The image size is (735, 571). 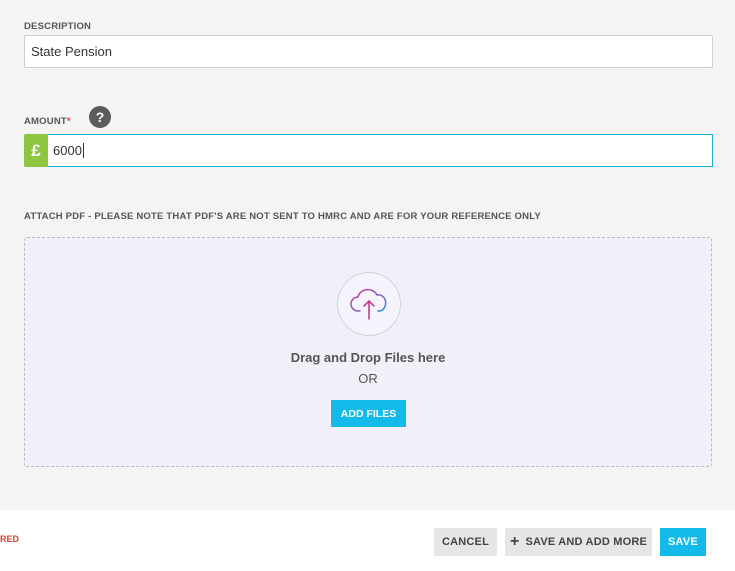 What do you see at coordinates (68, 121) in the screenshot?
I see `required-marker: *` at bounding box center [68, 121].